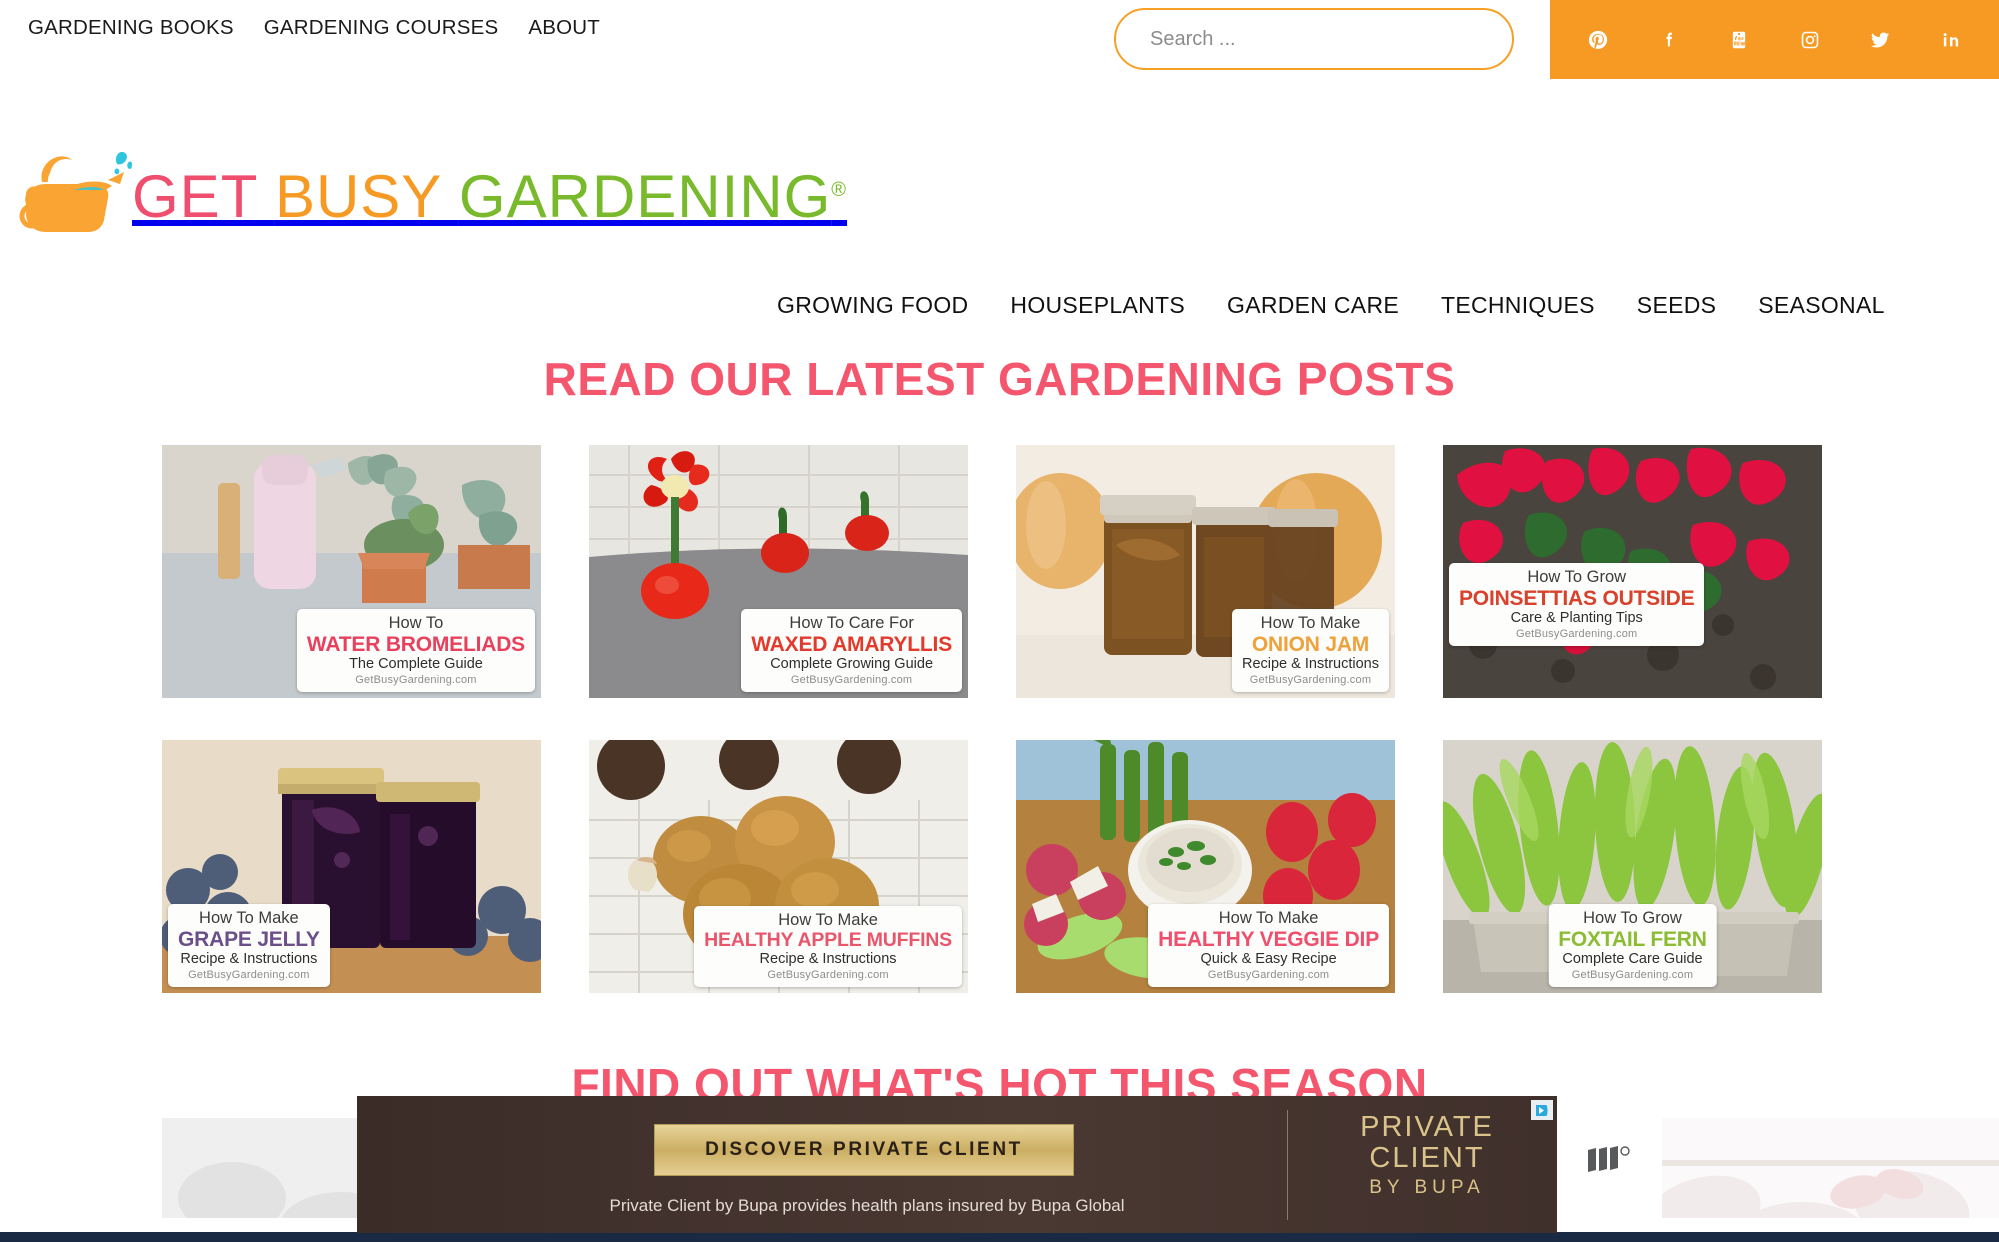 The height and width of the screenshot is (1242, 1999). I want to click on post-title: FOXTAIL FERN, so click(1632, 939).